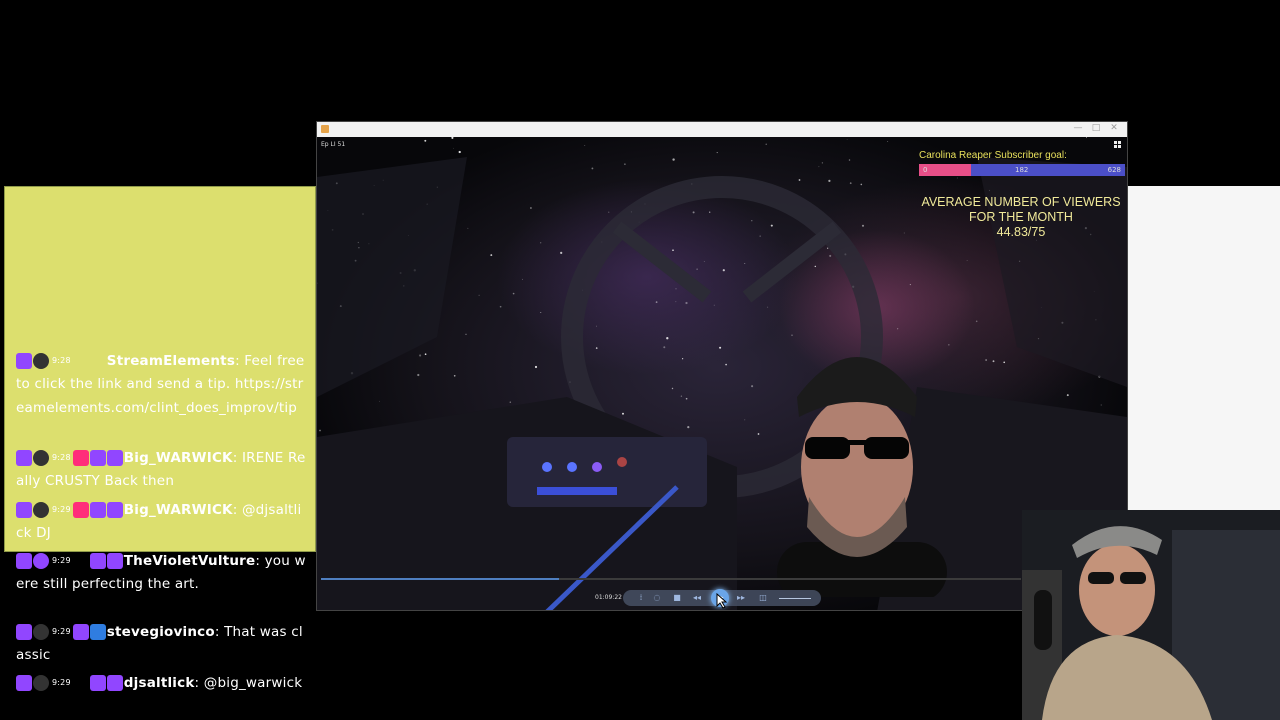 The height and width of the screenshot is (720, 1280). I want to click on forward-icon: ▸▸, so click(741, 598).